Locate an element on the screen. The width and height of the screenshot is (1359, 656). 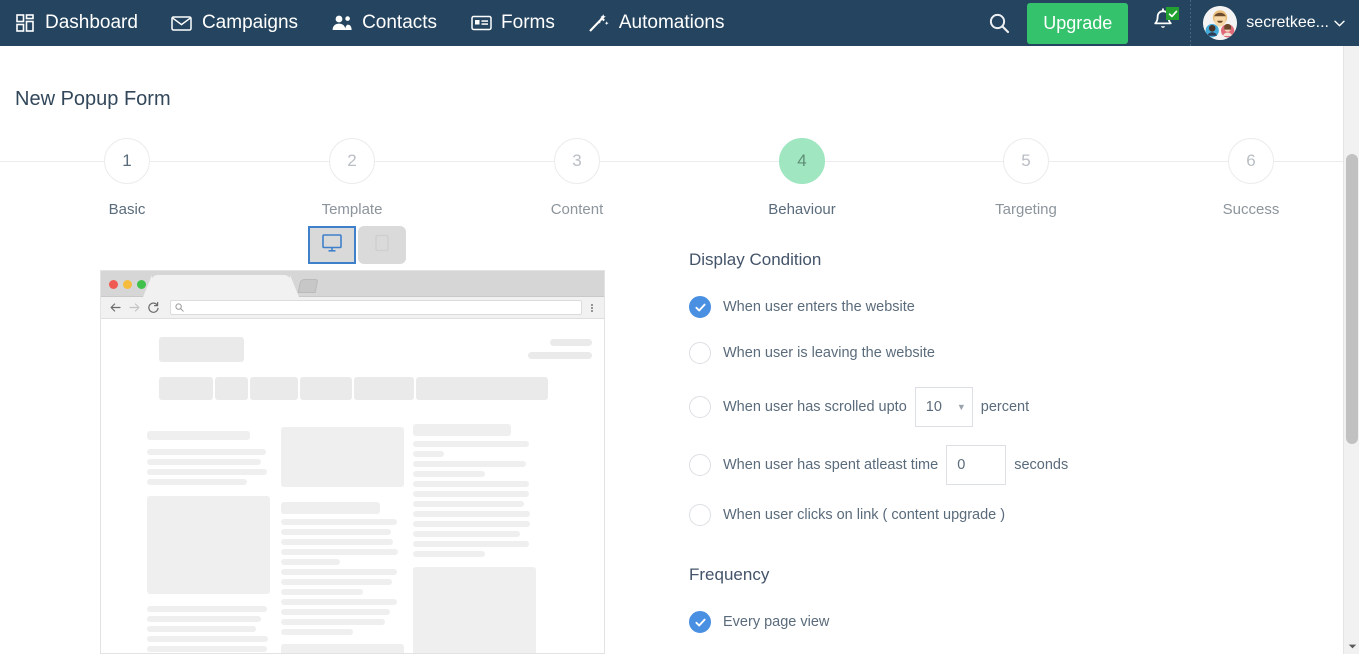
window-minimize-dot is located at coordinates (127, 284).